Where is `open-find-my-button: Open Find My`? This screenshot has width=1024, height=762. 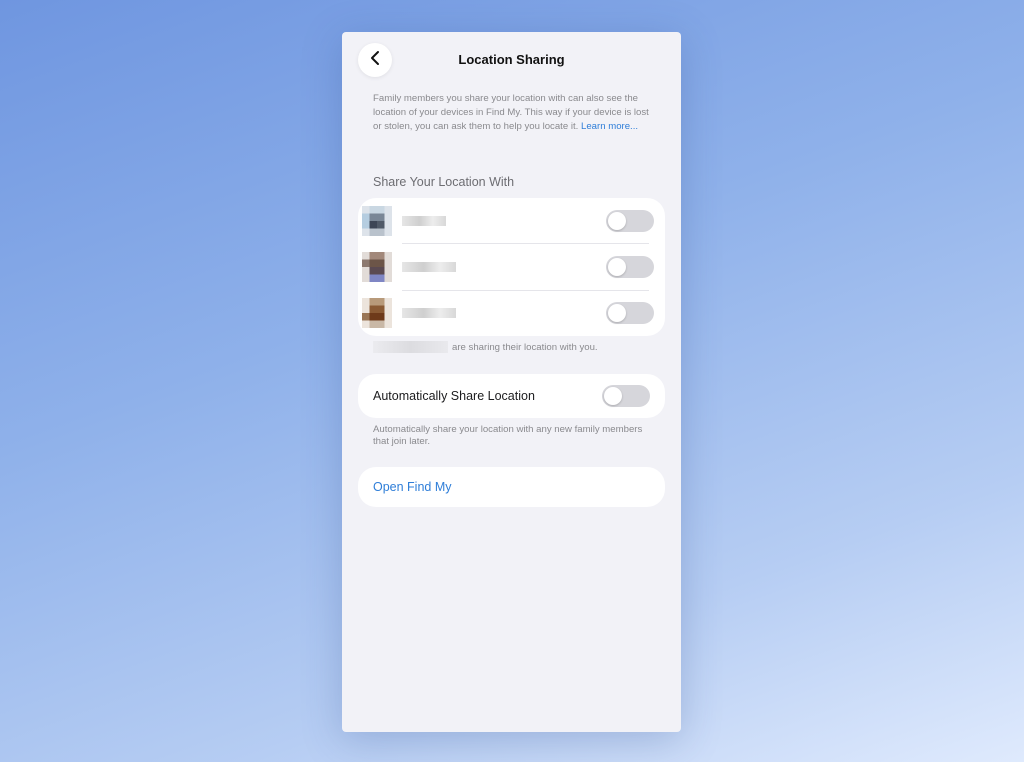
open-find-my-button: Open Find My is located at coordinates (511, 487).